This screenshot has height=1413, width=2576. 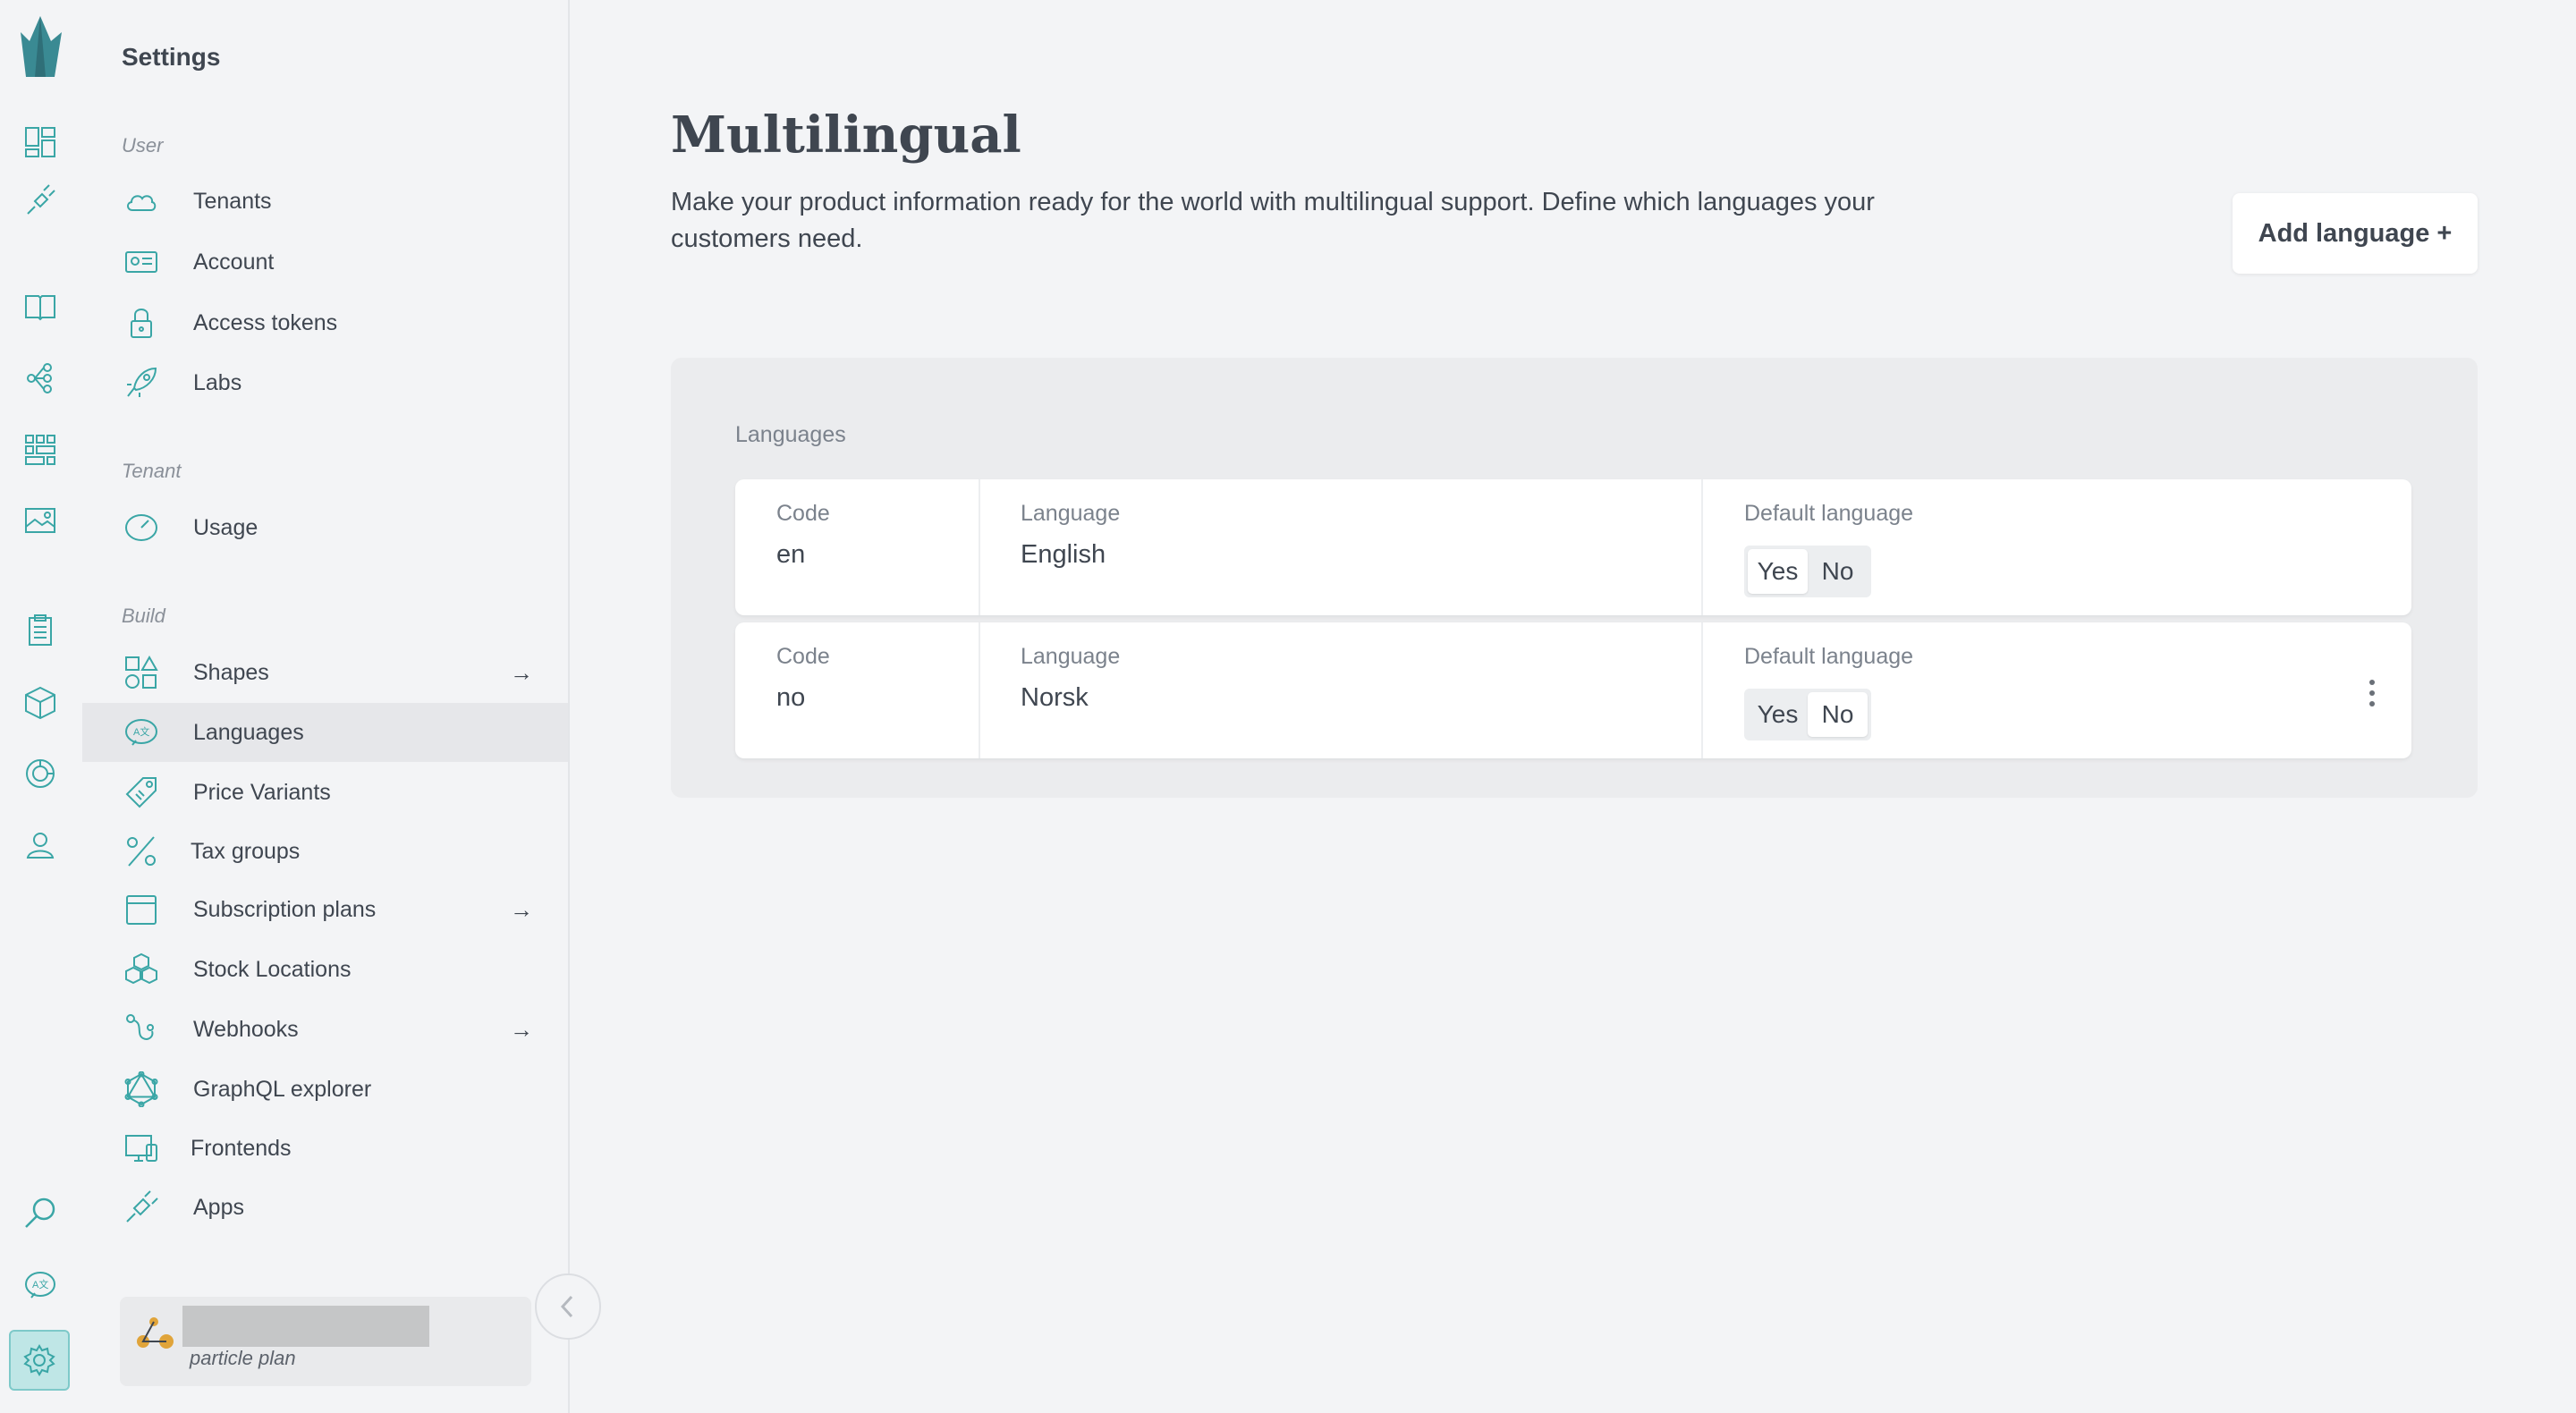 What do you see at coordinates (232, 201) in the screenshot?
I see `sidebar-item-label: Tenants` at bounding box center [232, 201].